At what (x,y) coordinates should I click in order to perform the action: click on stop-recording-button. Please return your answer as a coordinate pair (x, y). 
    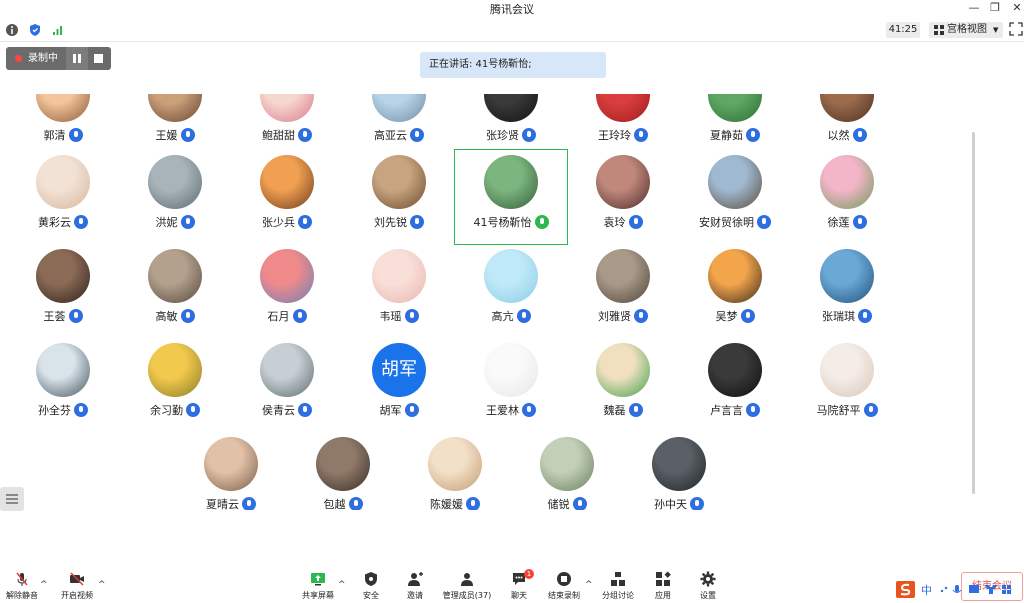
    Looking at the image, I should click on (98, 58).